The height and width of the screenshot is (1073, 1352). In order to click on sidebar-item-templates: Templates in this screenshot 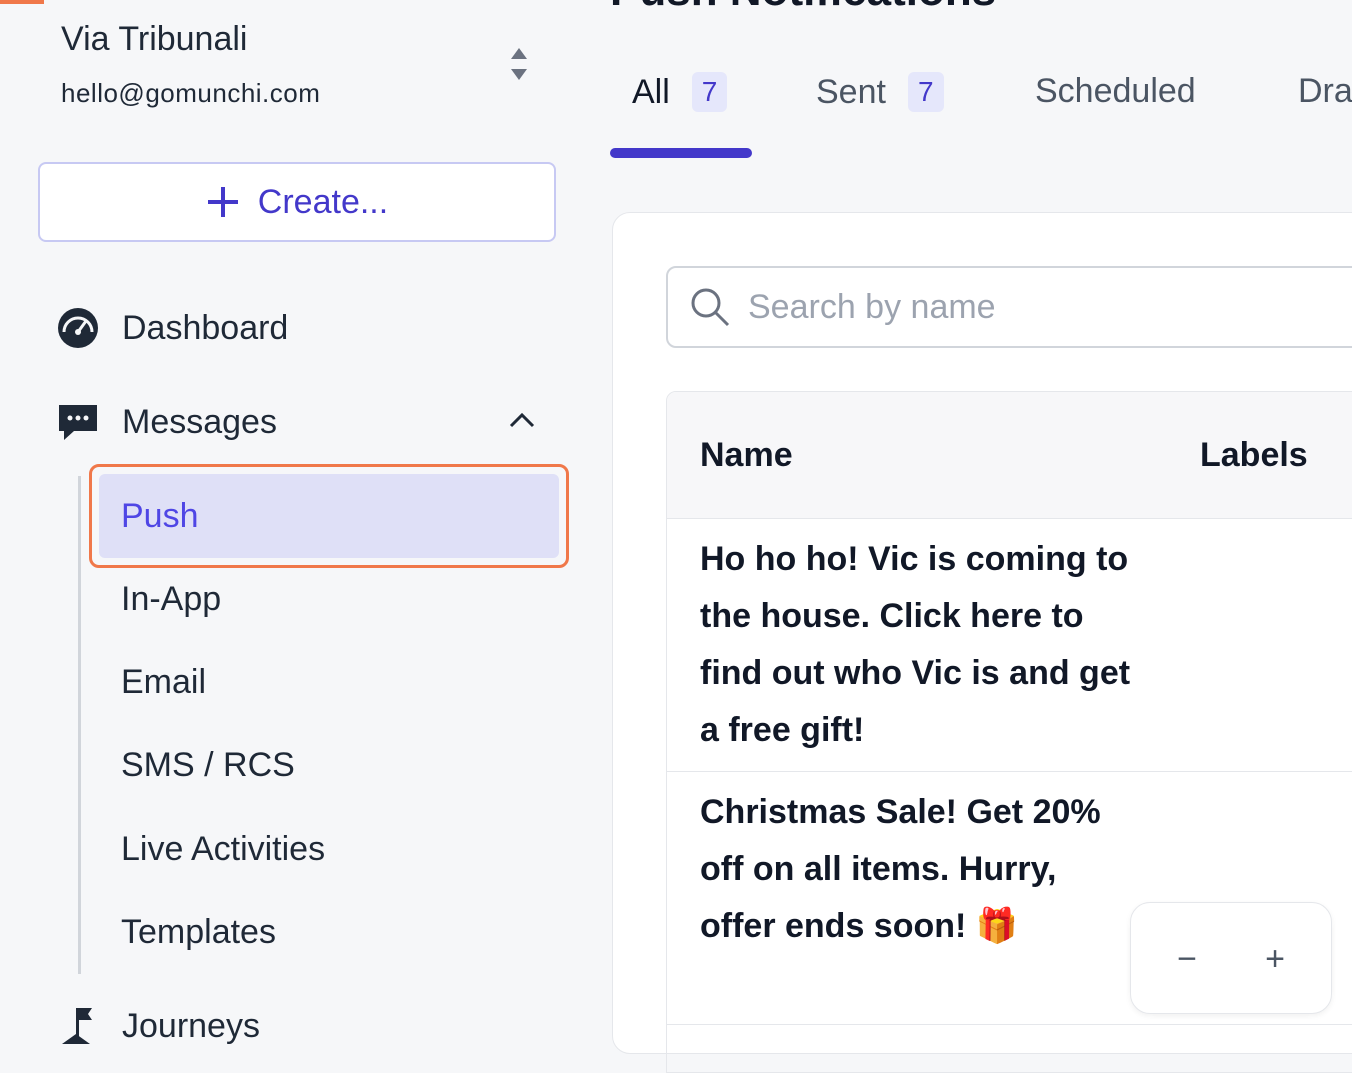, I will do `click(198, 932)`.